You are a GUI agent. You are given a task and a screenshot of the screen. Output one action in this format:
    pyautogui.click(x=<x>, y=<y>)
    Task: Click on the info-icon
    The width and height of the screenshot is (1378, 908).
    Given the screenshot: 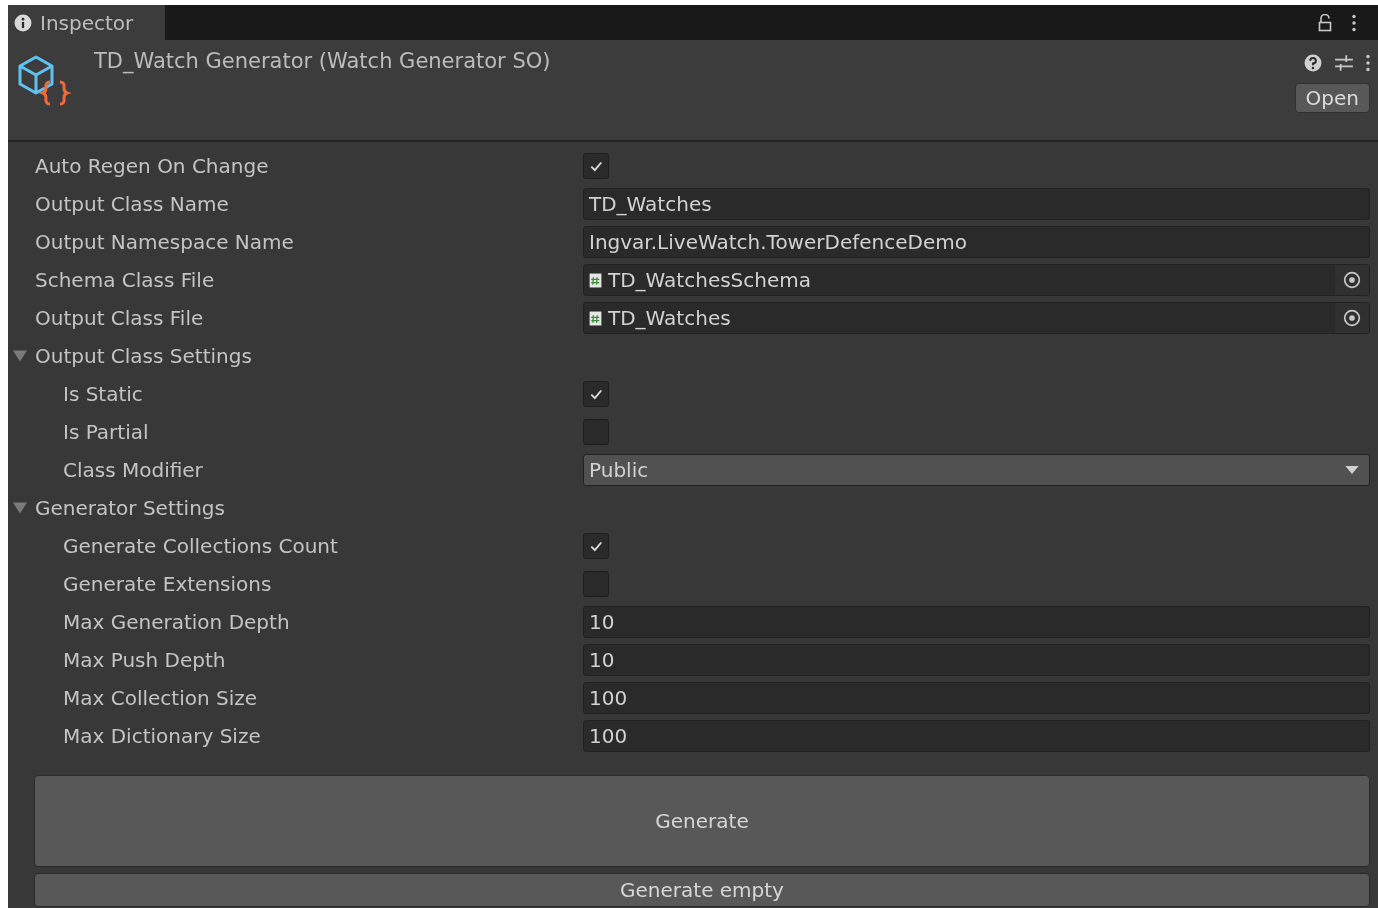 What is the action you would take?
    pyautogui.click(x=23, y=22)
    